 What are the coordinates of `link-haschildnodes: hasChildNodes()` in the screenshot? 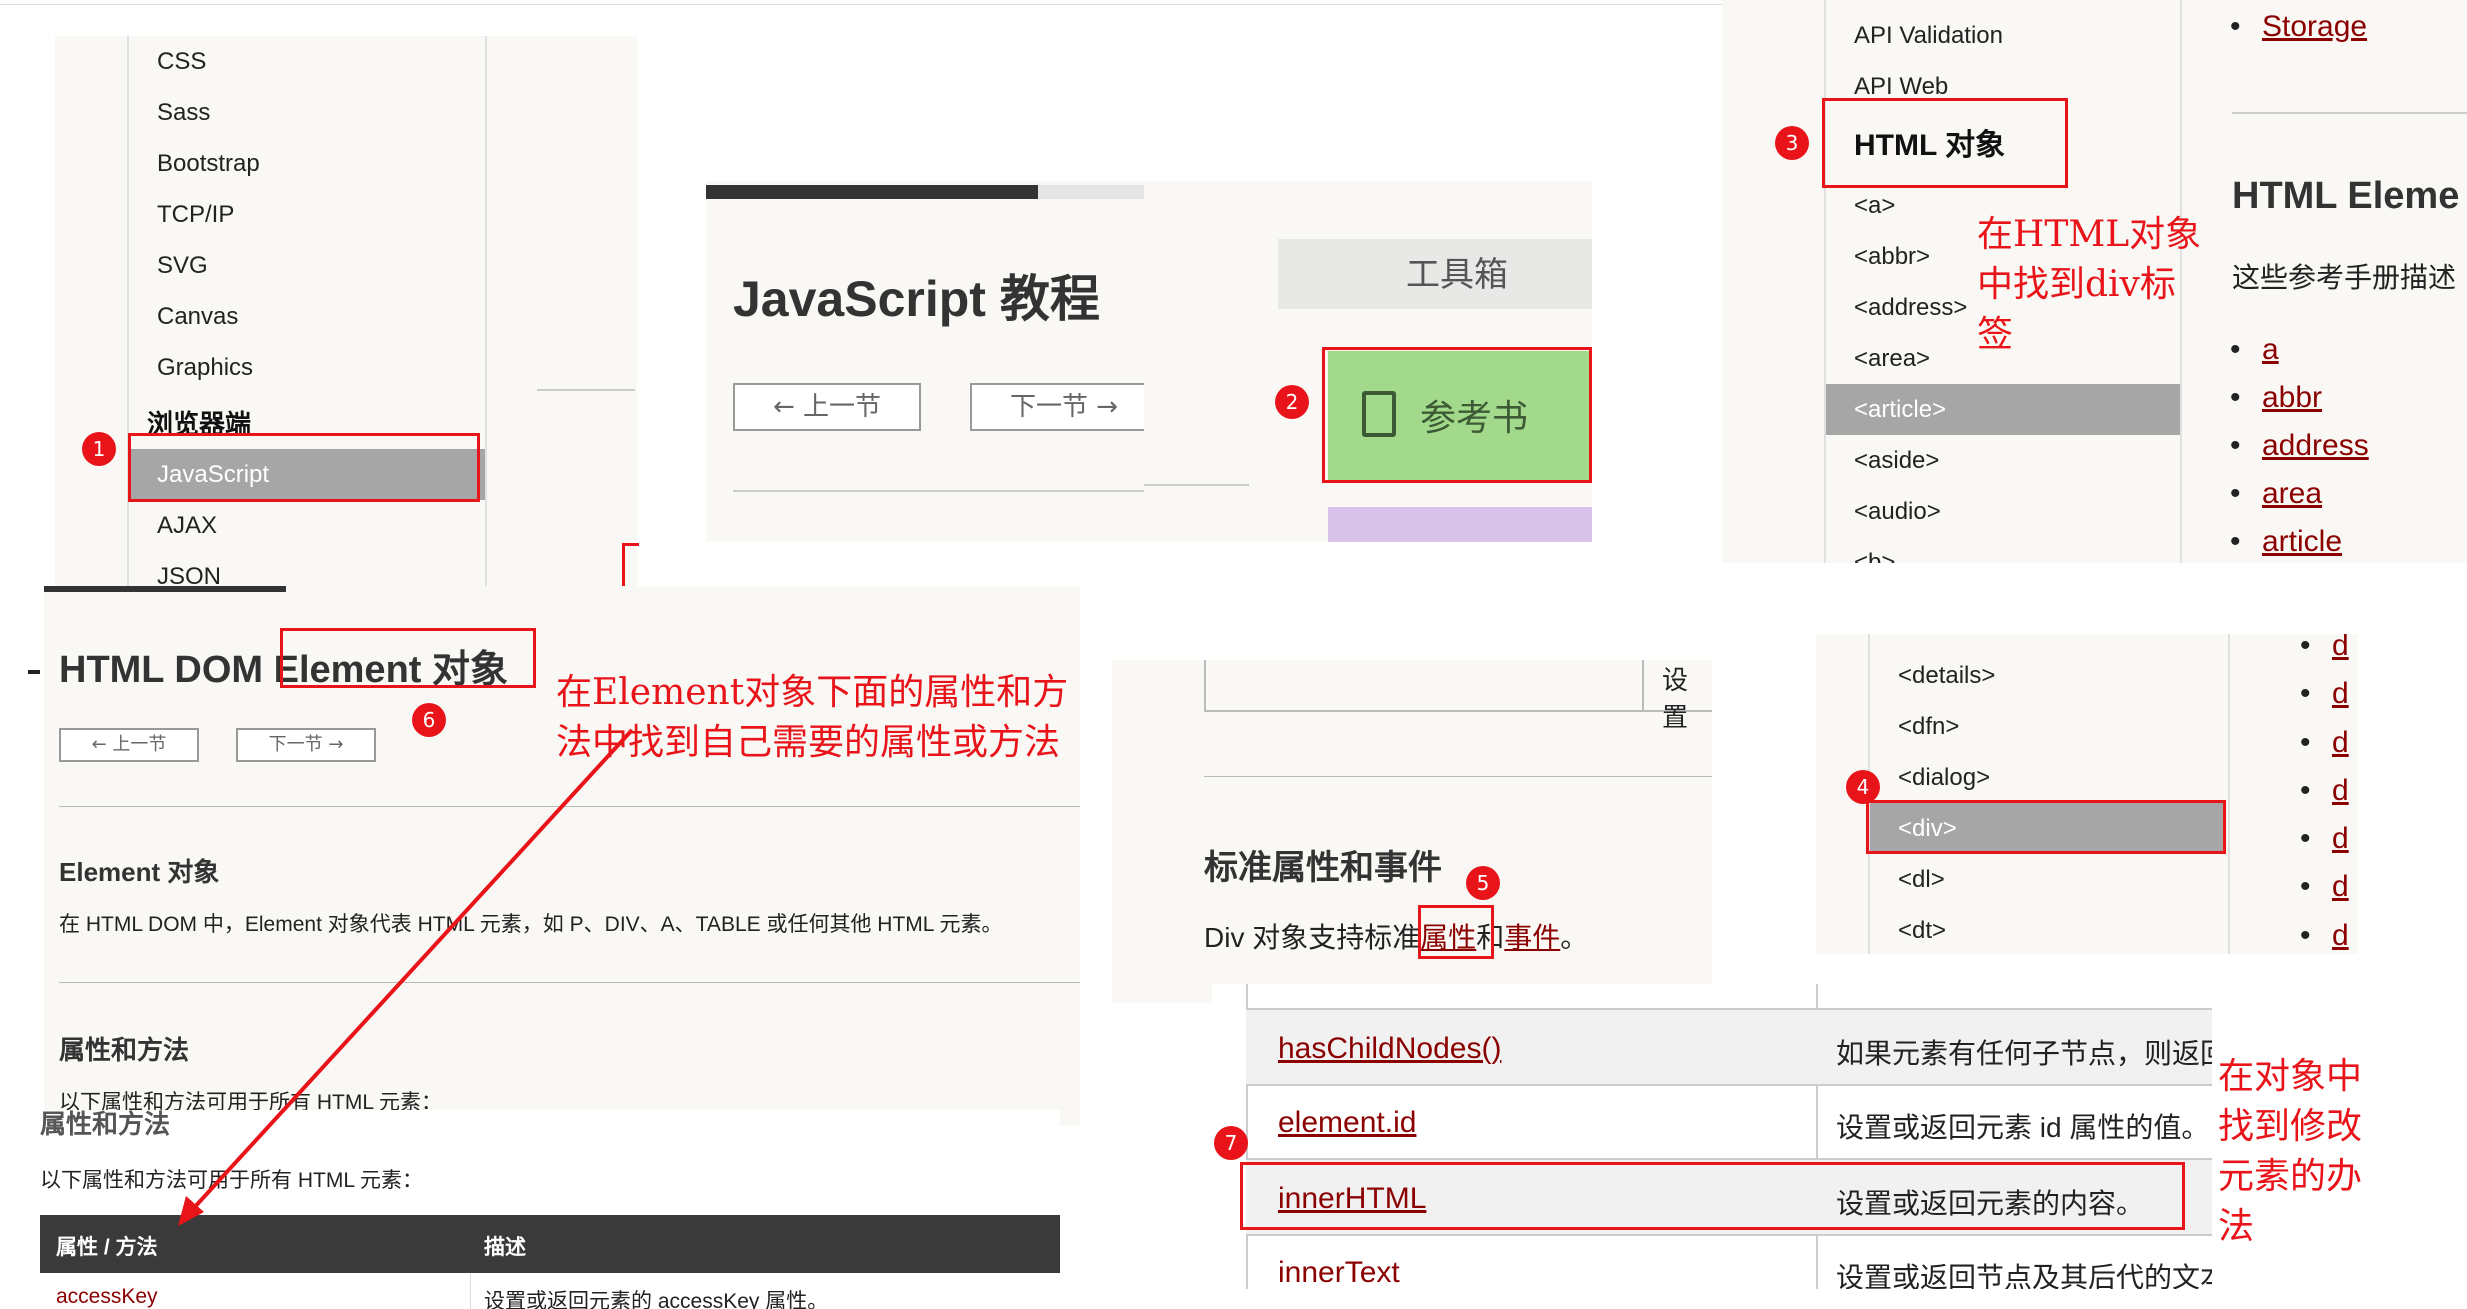 It's located at (1389, 1049).